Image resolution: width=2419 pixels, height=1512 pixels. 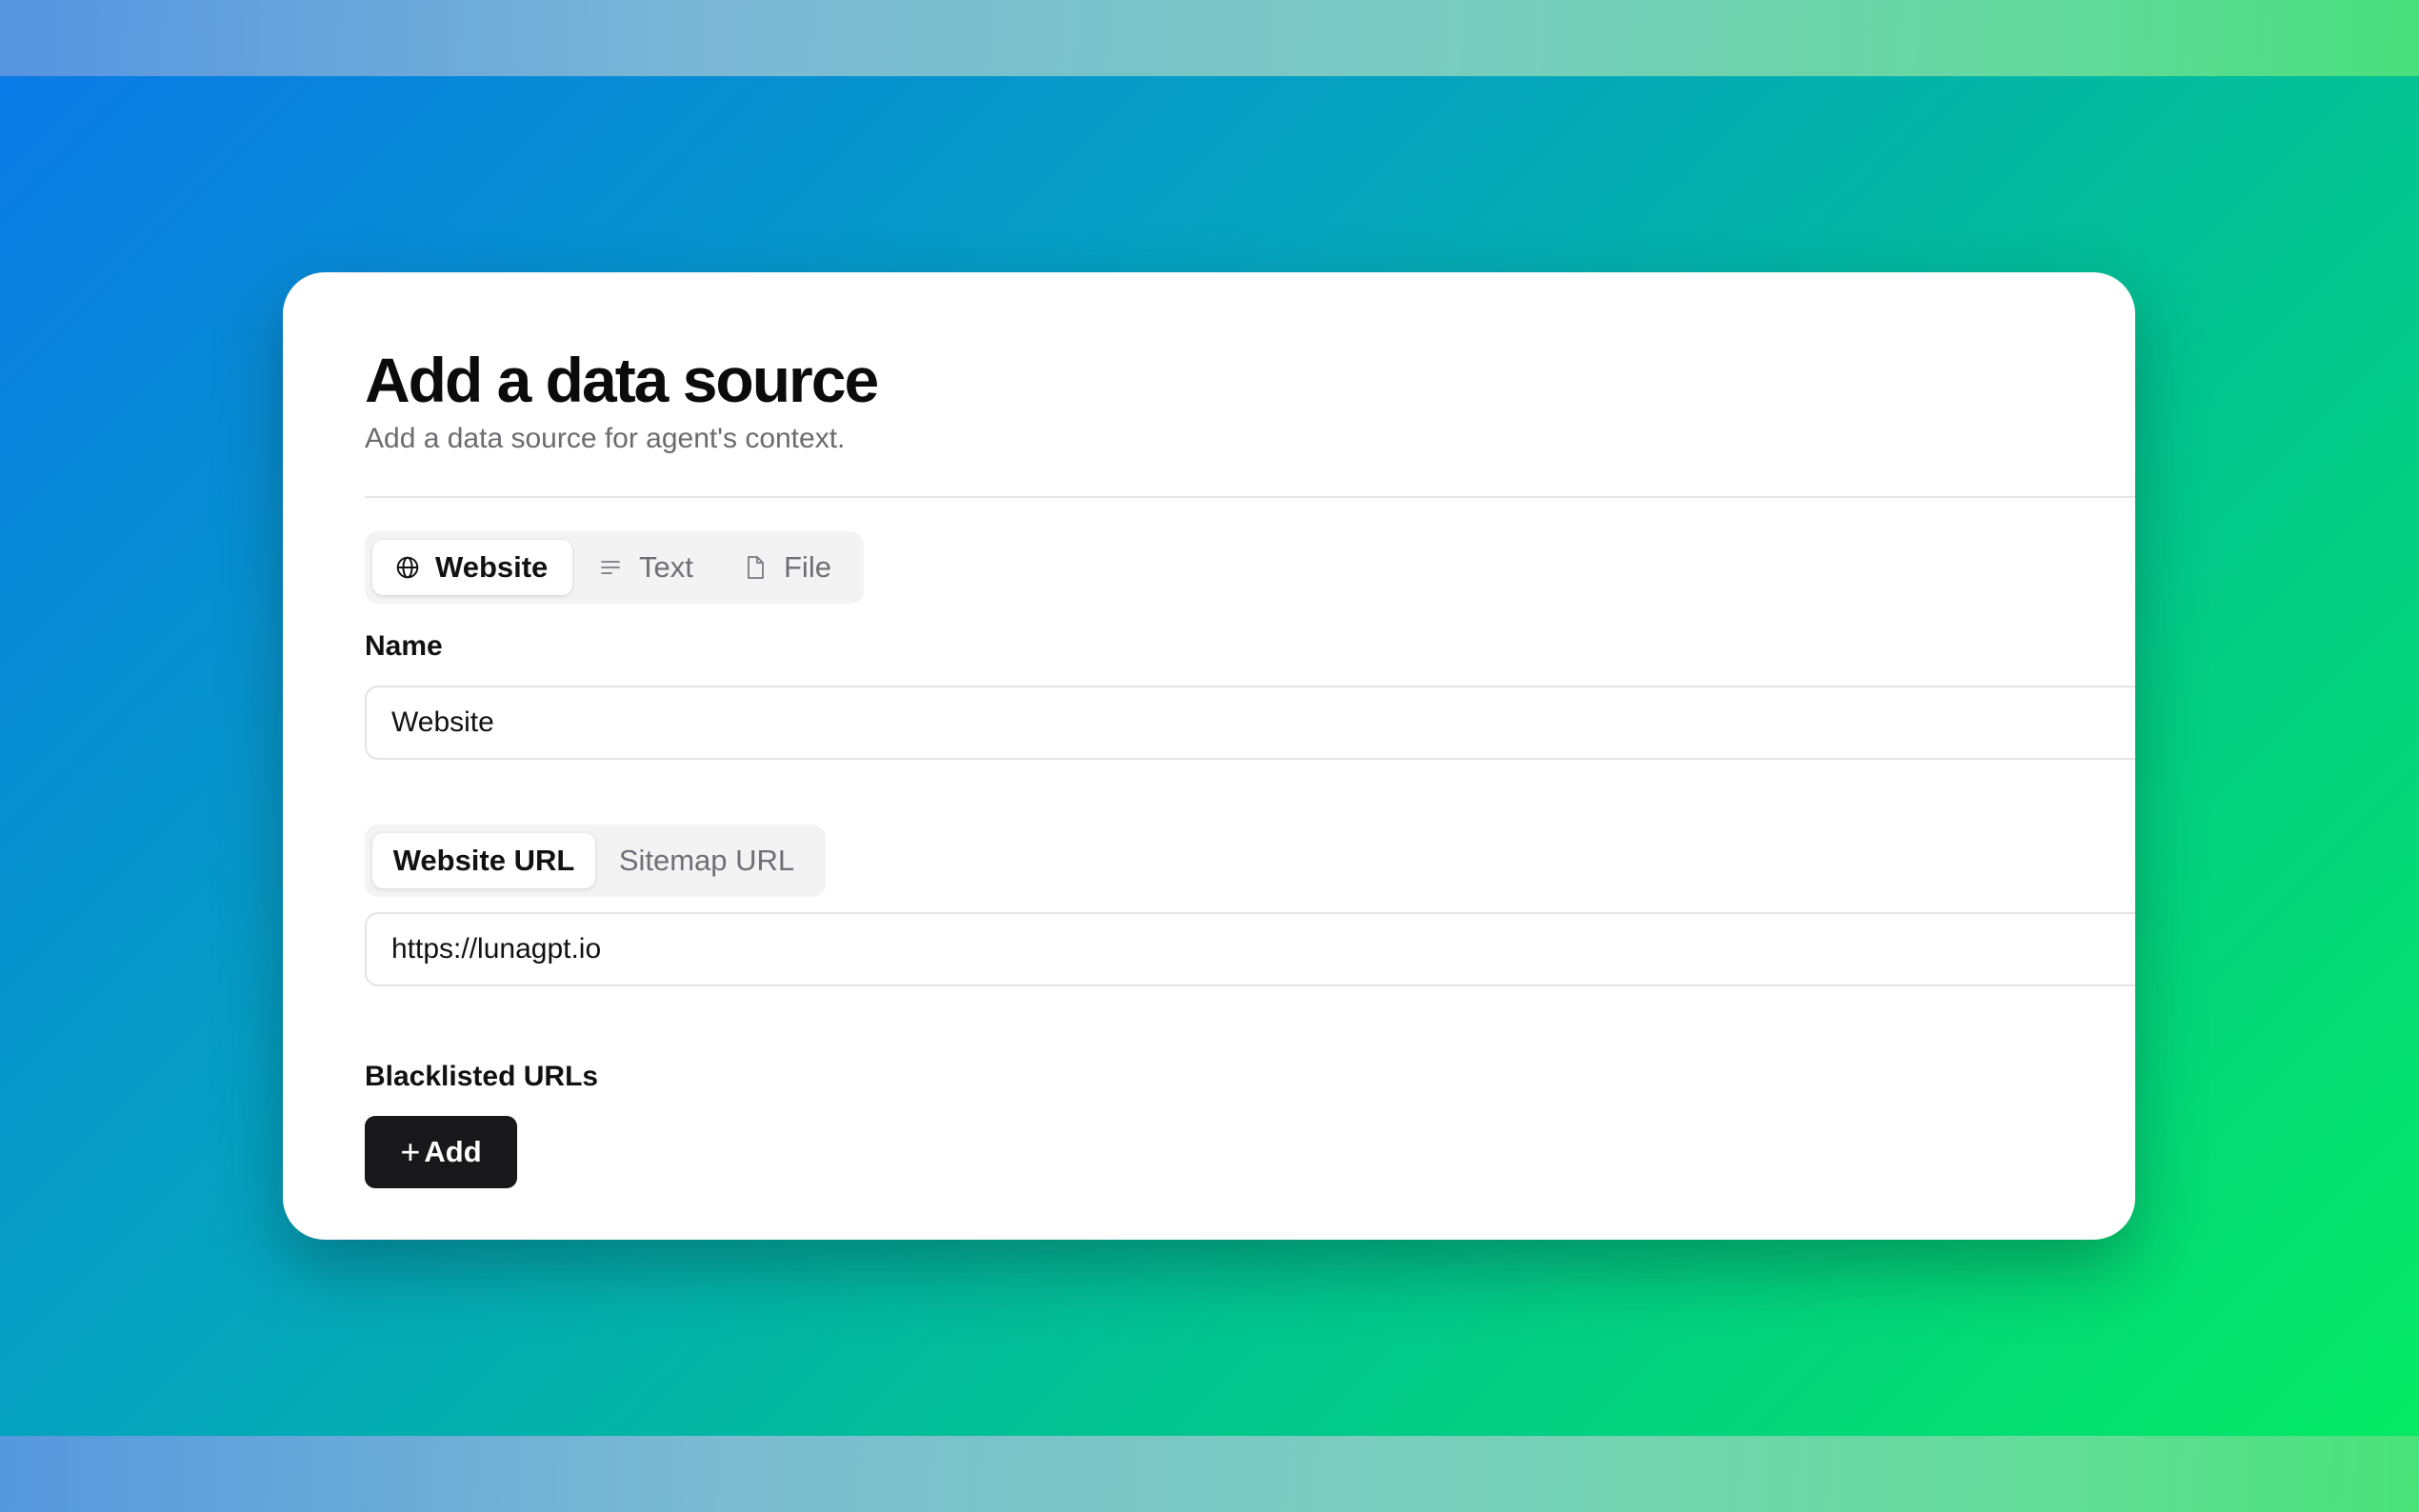 I want to click on name-label: Name, so click(x=404, y=646).